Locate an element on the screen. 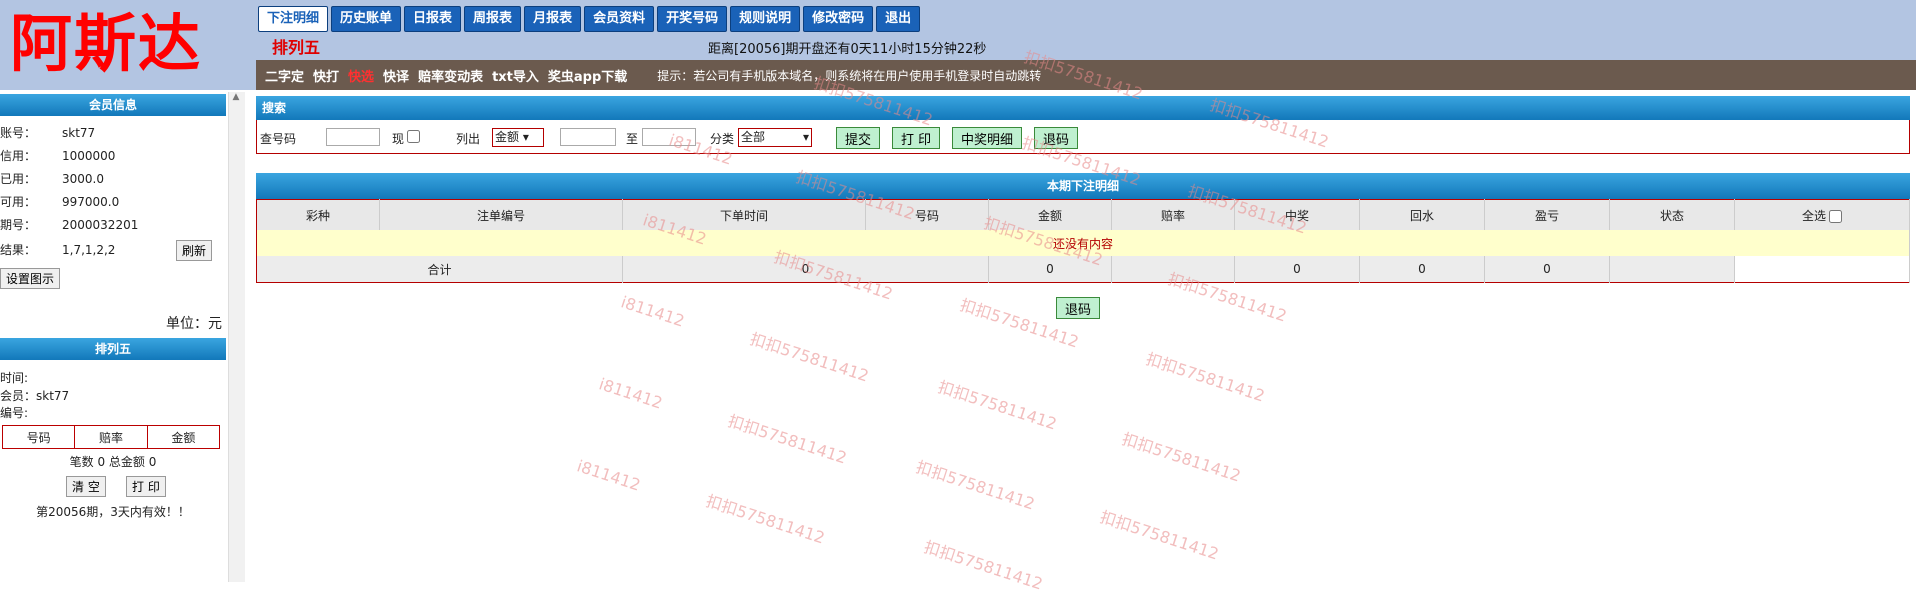 The width and height of the screenshot is (1916, 595). pl5-col-odds: 赔率 is located at coordinates (111, 437).